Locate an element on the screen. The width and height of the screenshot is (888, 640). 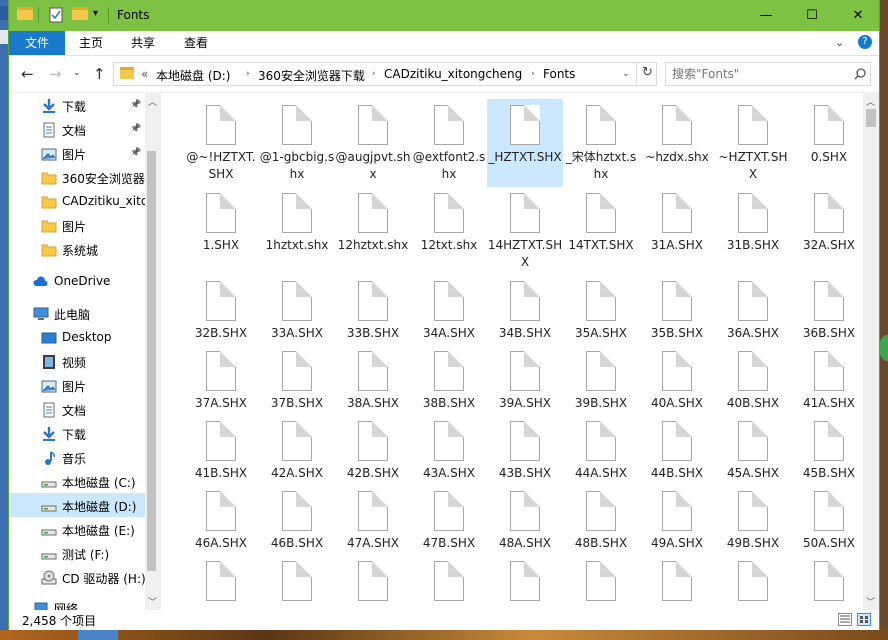
up-arrow-icon: ↑ is located at coordinates (99, 74).